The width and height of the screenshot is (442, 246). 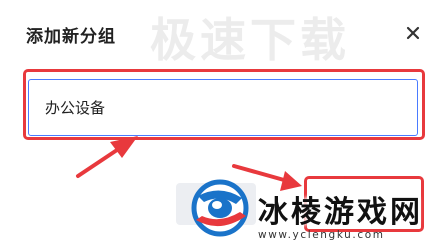 What do you see at coordinates (107, 157) in the screenshot?
I see `arrow-to-input-icon` at bounding box center [107, 157].